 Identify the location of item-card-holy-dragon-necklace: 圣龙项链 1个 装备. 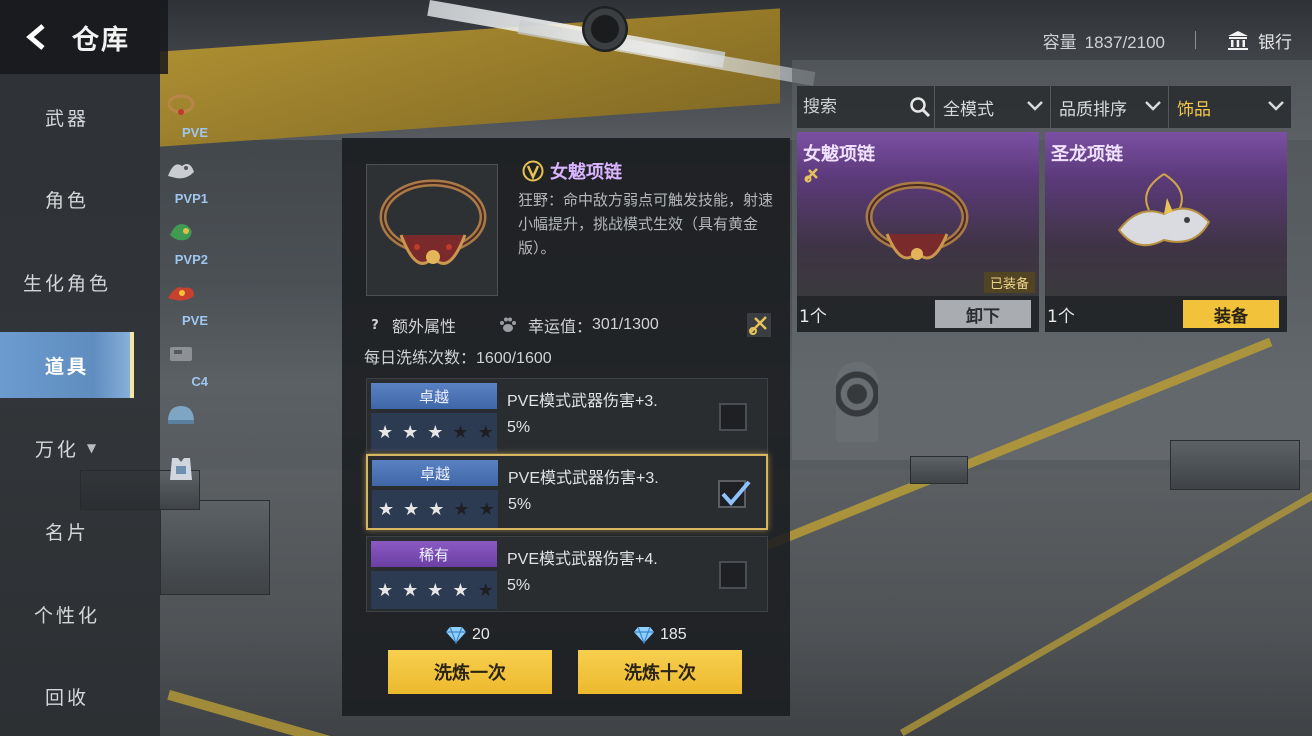
(1166, 232).